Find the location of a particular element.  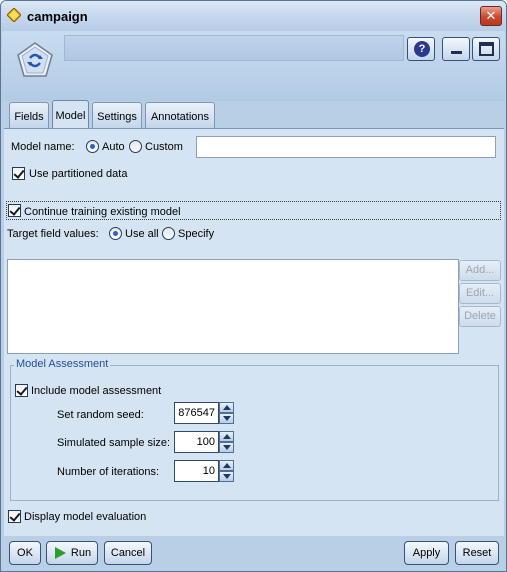

maximize-button is located at coordinates (486, 49).